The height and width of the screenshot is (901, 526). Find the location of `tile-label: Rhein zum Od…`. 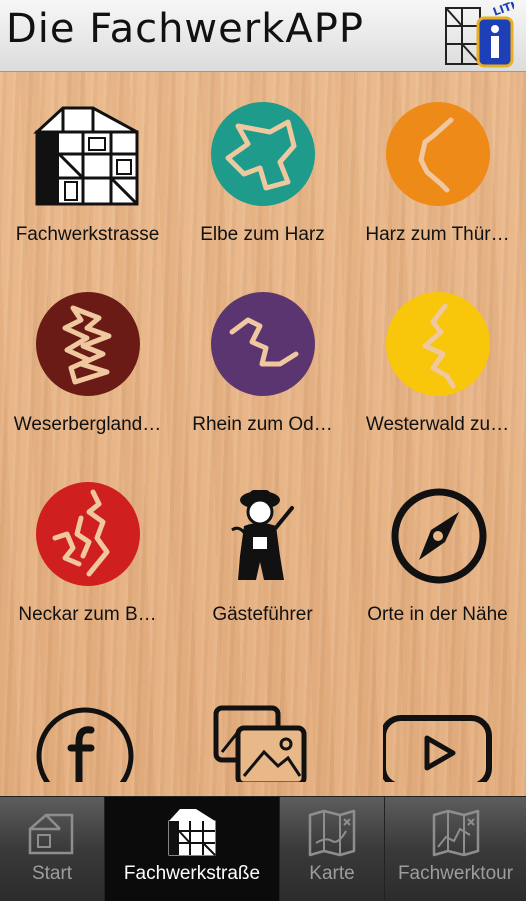

tile-label: Rhein zum Od… is located at coordinates (262, 424).